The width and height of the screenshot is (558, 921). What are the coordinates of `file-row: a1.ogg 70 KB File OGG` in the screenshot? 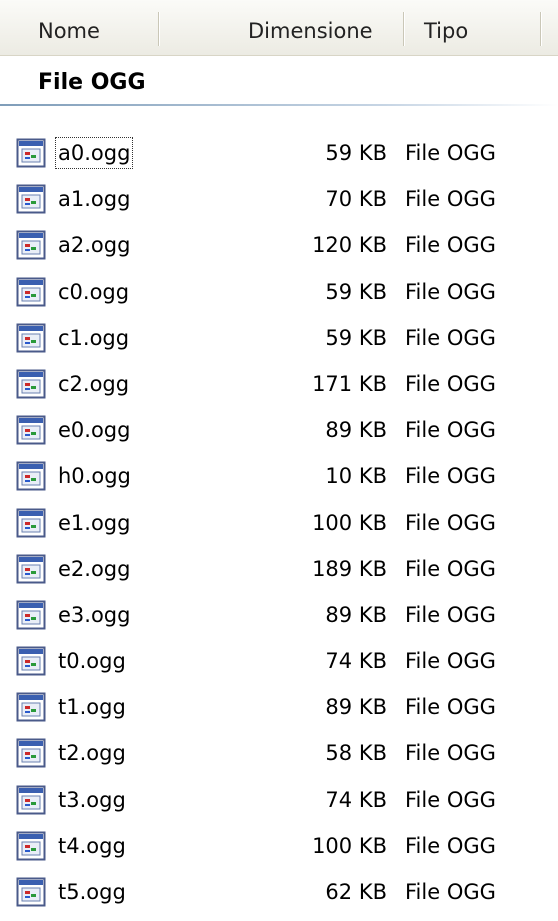 It's located at (279, 205).